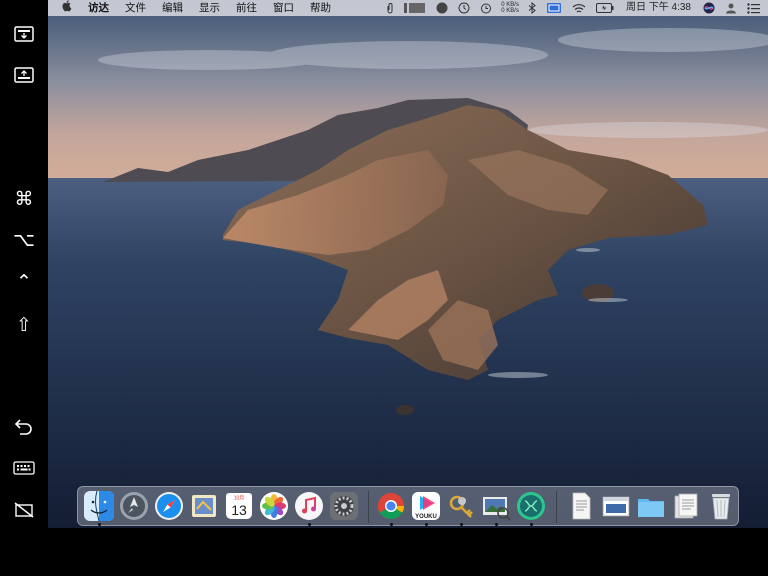 The width and height of the screenshot is (768, 576). Describe the element at coordinates (486, 8) in the screenshot. I see `alarm-icon` at that location.